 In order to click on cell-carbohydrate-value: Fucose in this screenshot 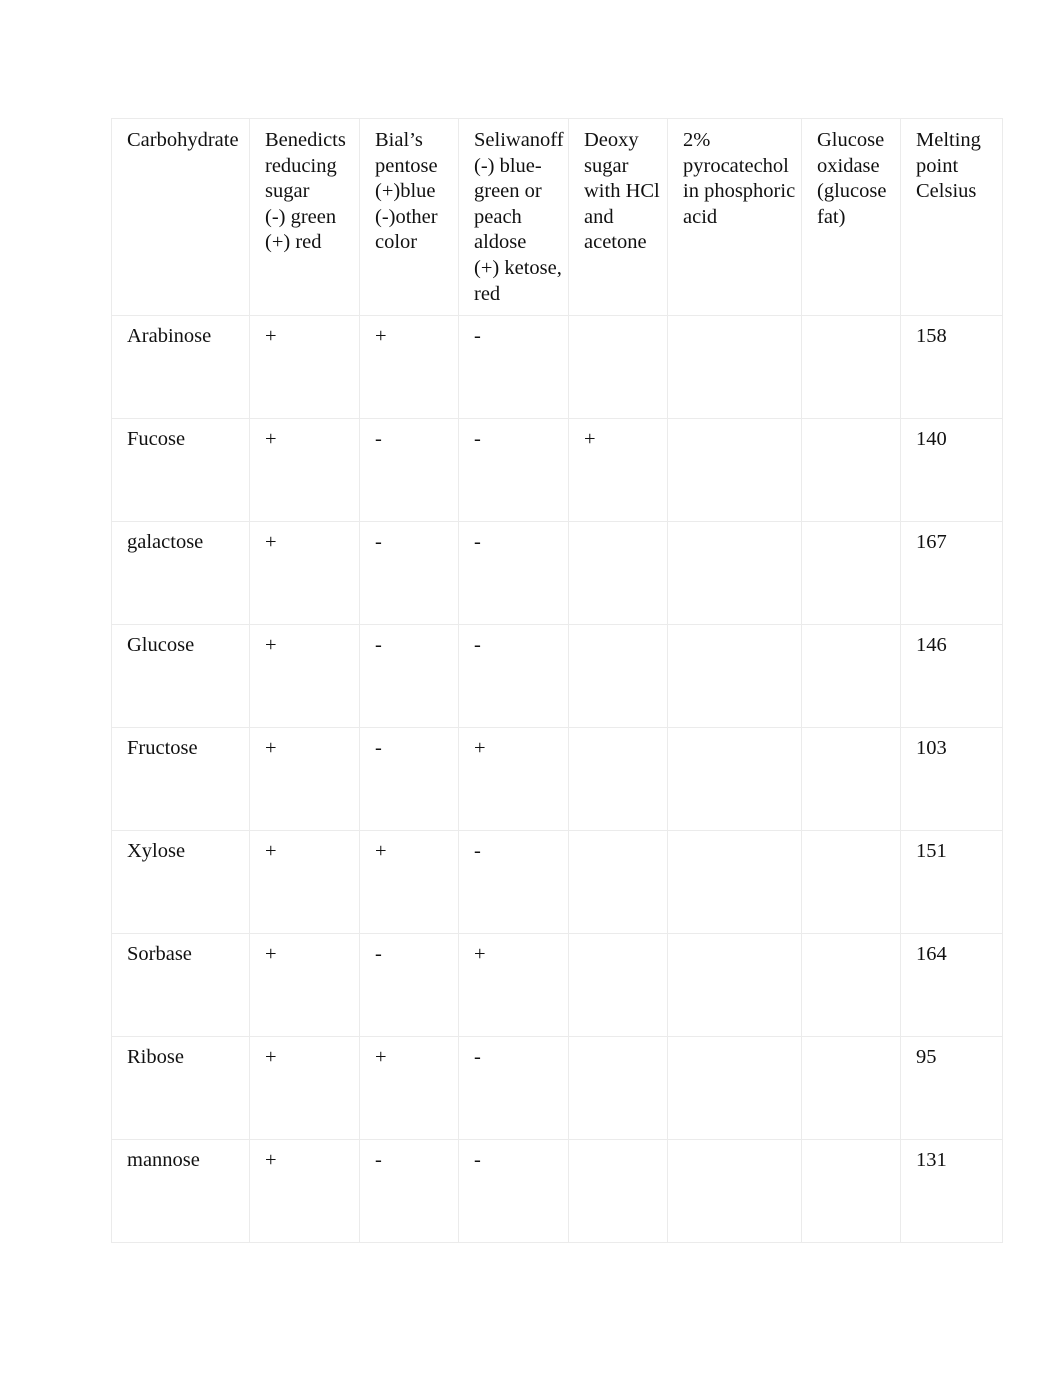, I will do `click(156, 439)`.